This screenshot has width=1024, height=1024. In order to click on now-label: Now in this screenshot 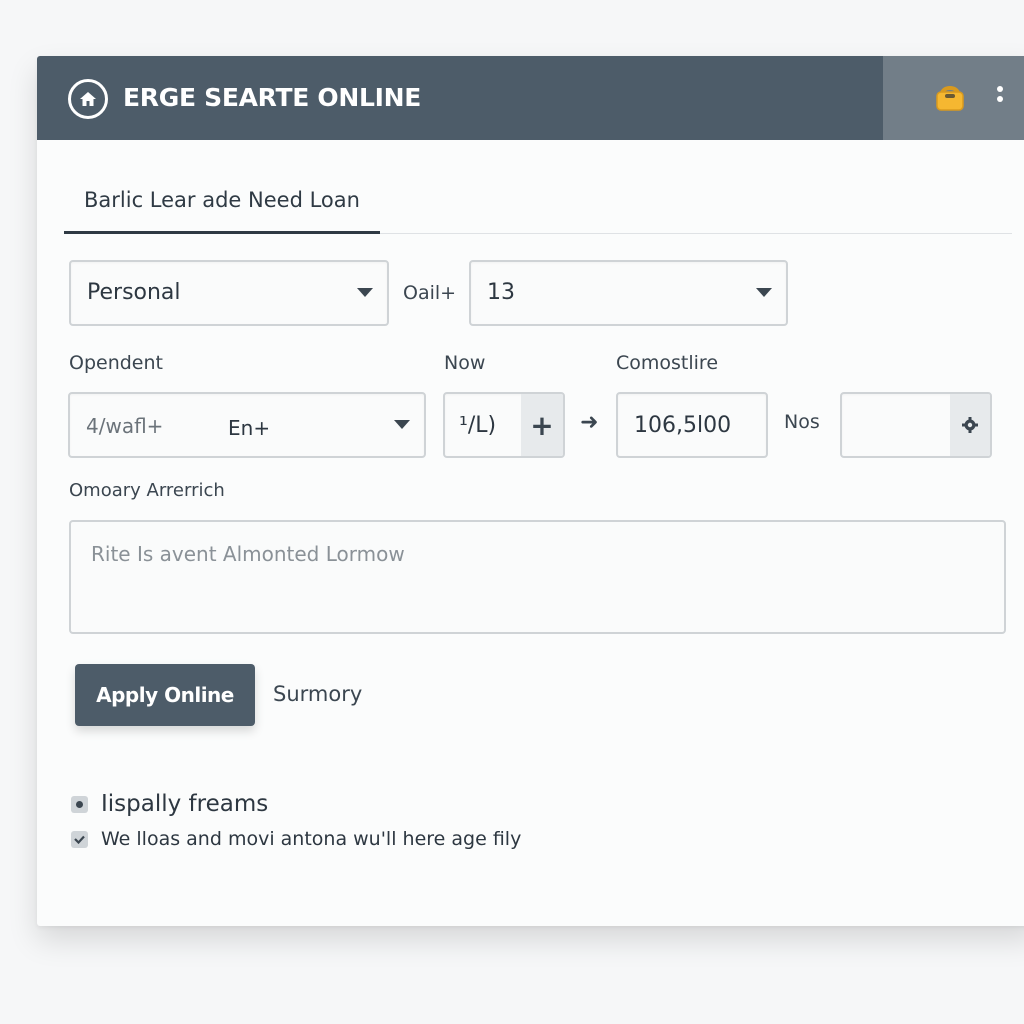, I will do `click(465, 363)`.